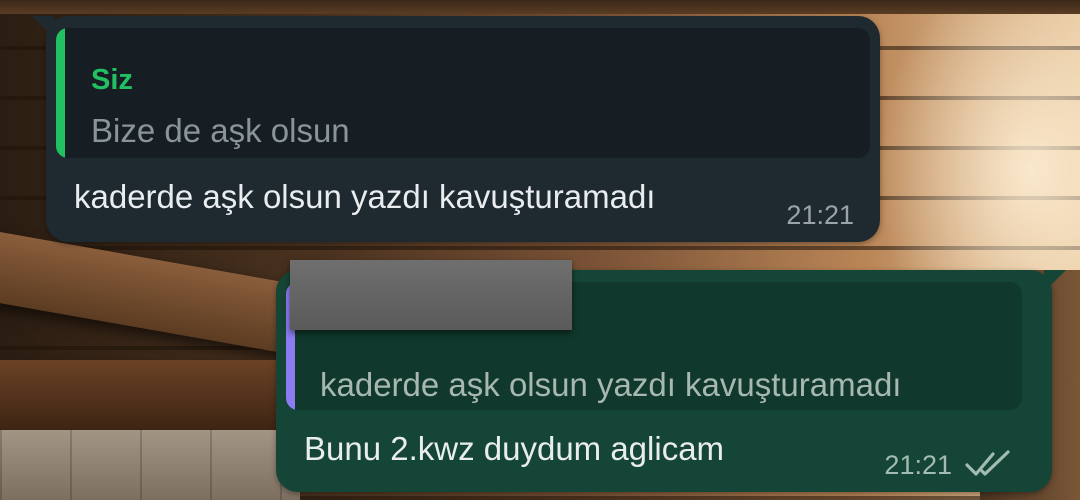  What do you see at coordinates (514, 448) in the screenshot?
I see `message-text: Bunu 2.kwz duydum aglicam` at bounding box center [514, 448].